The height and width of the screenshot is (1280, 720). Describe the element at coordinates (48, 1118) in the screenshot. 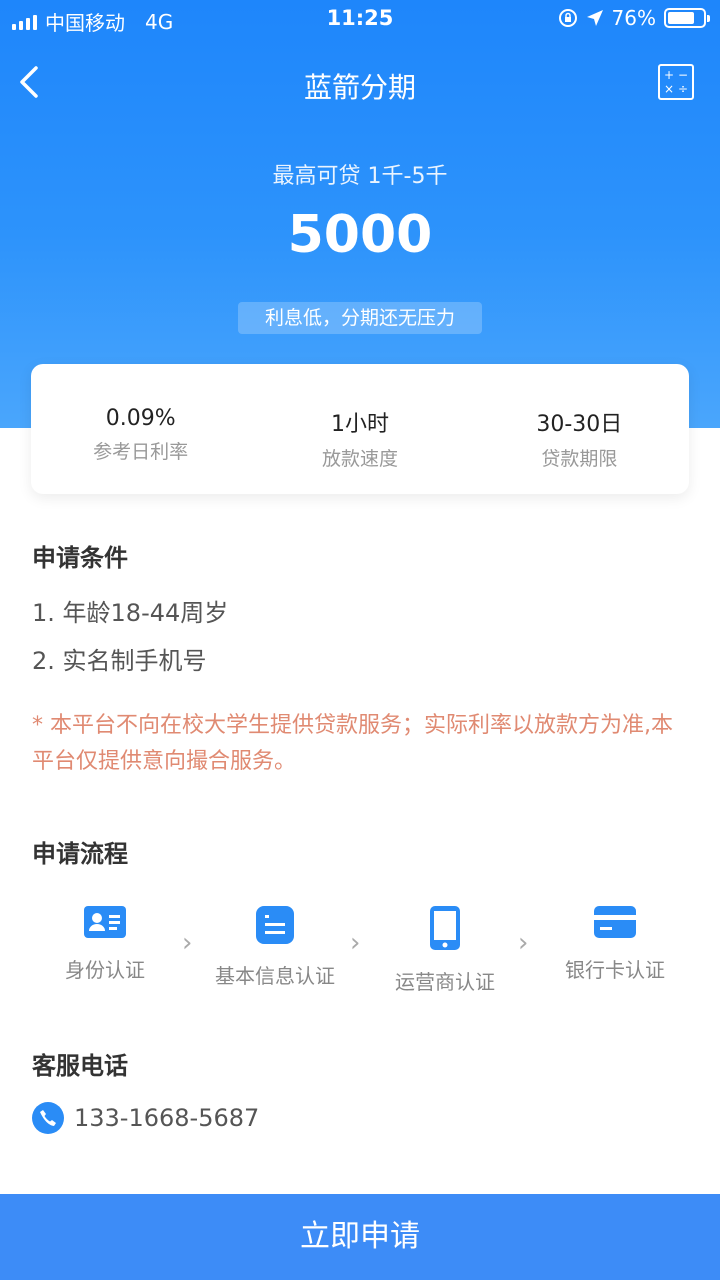

I see `phone-icon` at that location.